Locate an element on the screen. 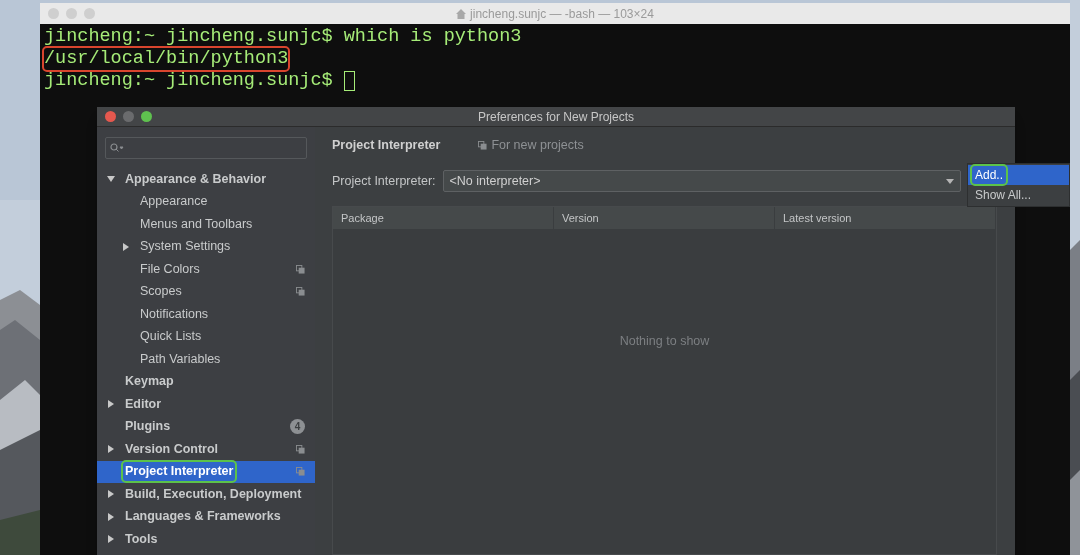 The width and height of the screenshot is (1080, 555). window-title: Preferences for New Projects is located at coordinates (556, 117).